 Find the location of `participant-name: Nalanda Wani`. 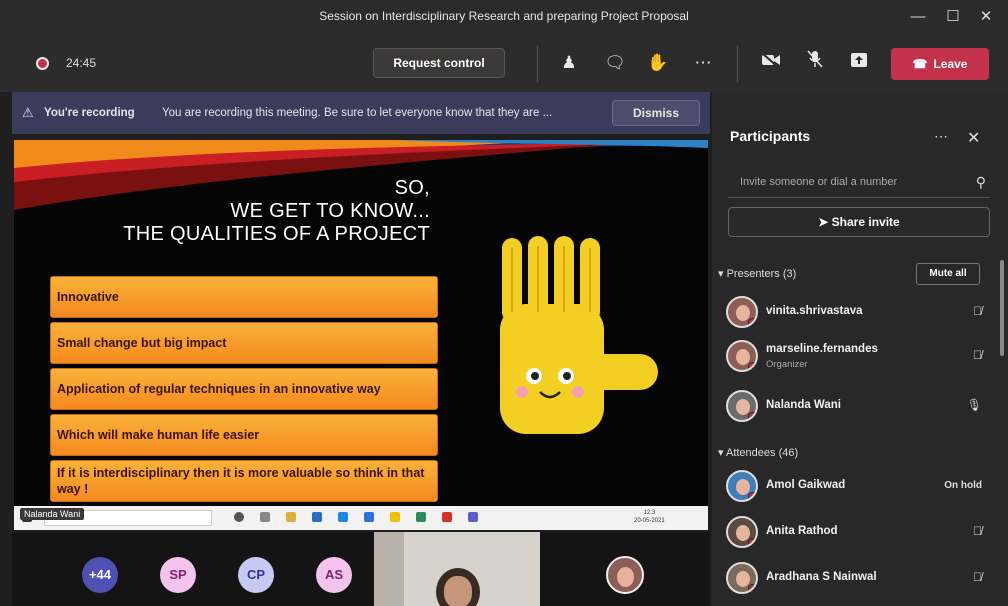

participant-name: Nalanda Wani is located at coordinates (803, 405).